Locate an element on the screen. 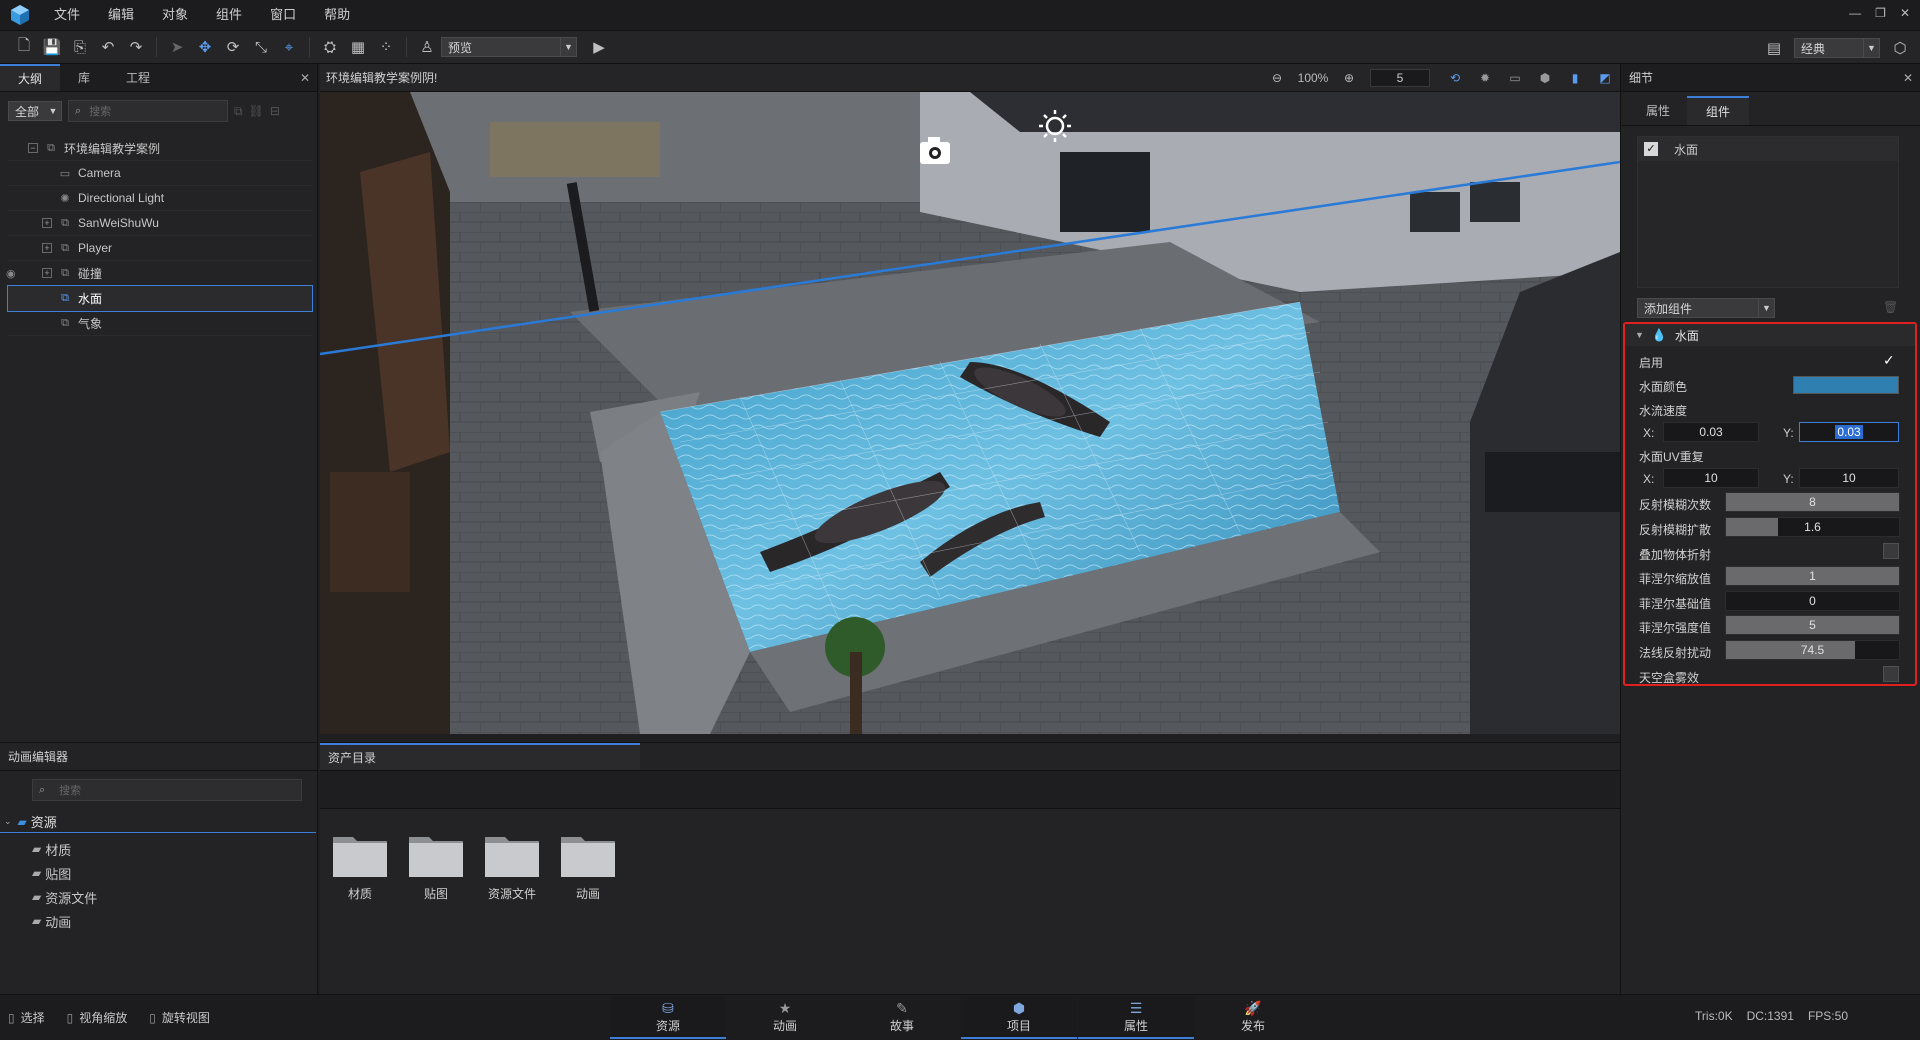 The height and width of the screenshot is (1040, 1920). cube-view-icon: ⬢ is located at coordinates (1545, 78).